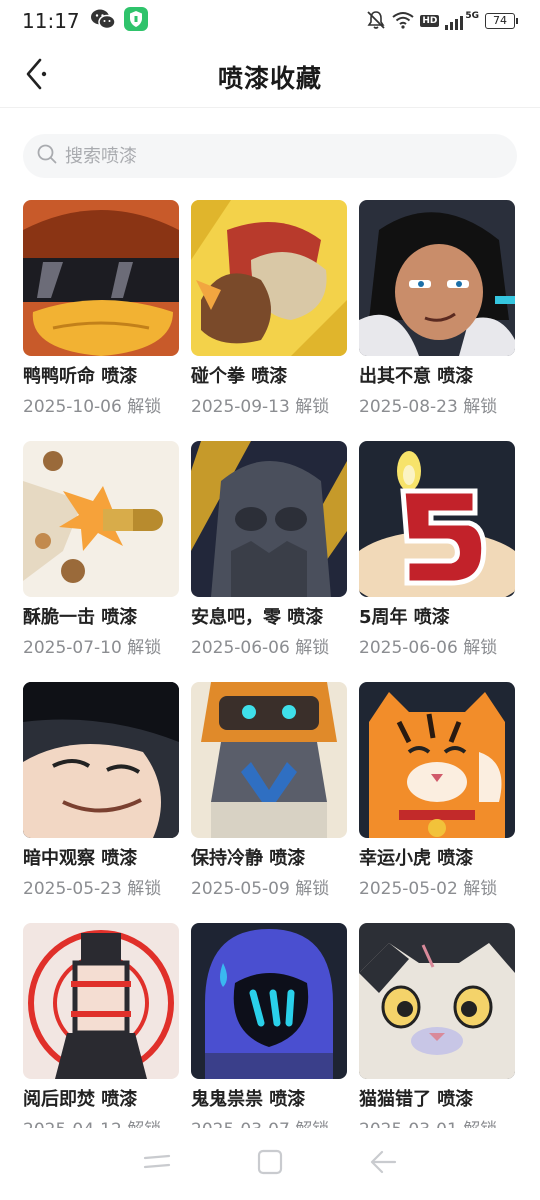 The image size is (540, 1200). I want to click on spray-name: 鸭鸭听命 喷漆, so click(80, 376).